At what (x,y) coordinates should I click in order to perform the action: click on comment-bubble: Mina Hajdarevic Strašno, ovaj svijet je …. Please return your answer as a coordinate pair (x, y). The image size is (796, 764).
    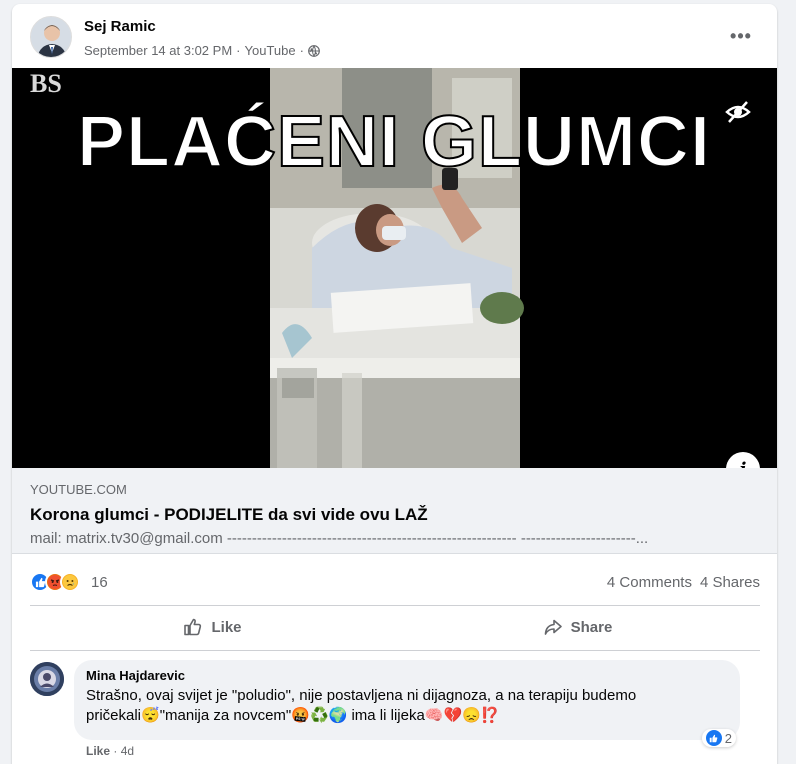
    Looking at the image, I should click on (407, 703).